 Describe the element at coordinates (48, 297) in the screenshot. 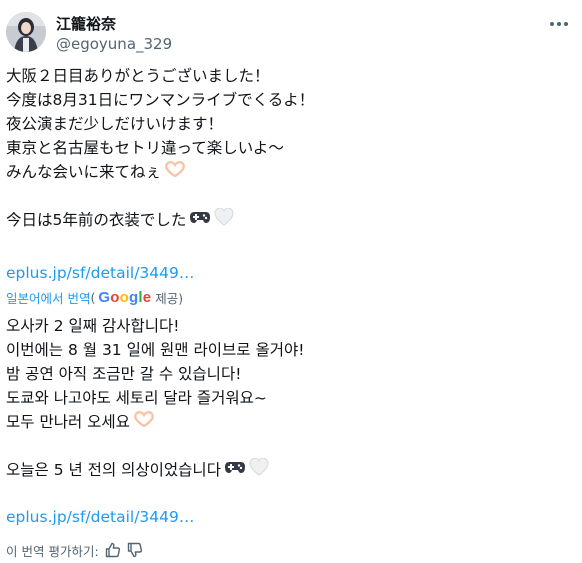

I see `translated-from-label: 일본어에서 번역` at that location.